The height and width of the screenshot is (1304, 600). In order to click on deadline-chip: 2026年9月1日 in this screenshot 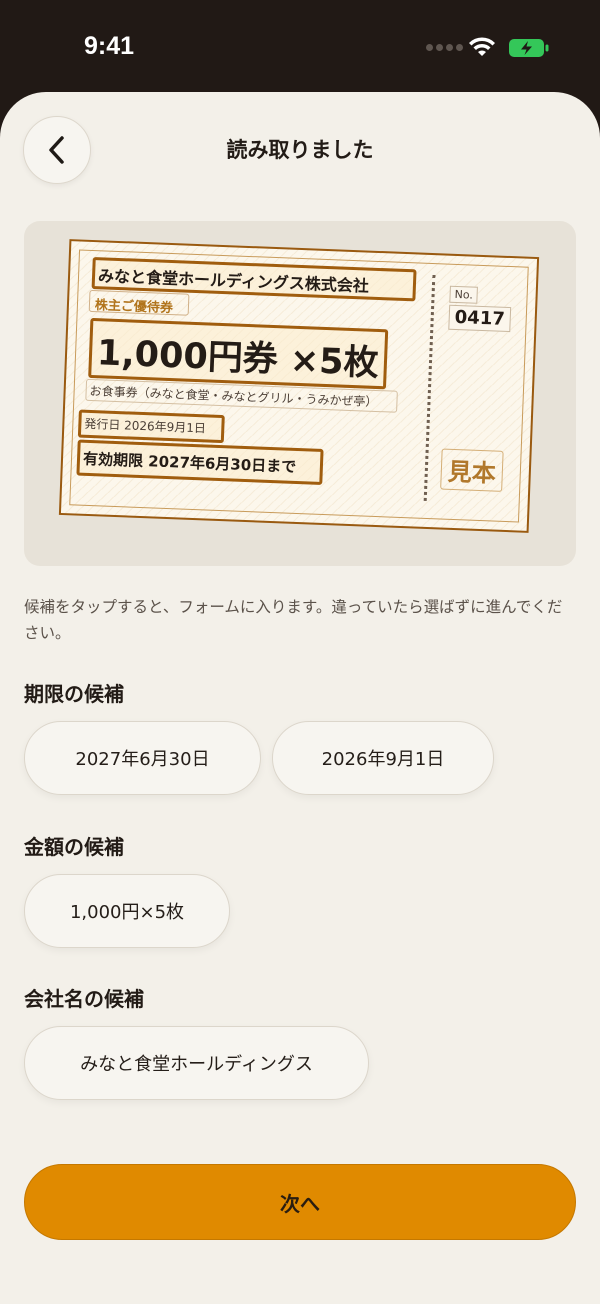, I will do `click(383, 758)`.